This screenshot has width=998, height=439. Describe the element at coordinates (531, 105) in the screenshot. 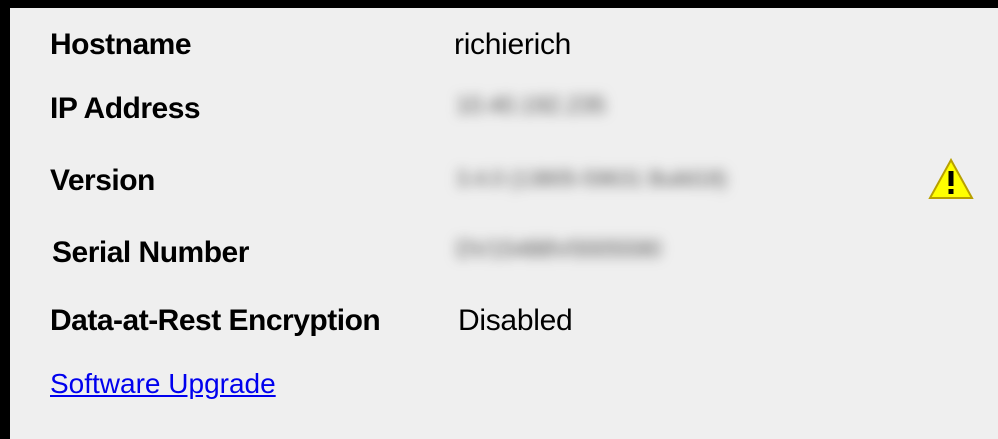

I see `ip-address-value: 10.40.192.235` at that location.